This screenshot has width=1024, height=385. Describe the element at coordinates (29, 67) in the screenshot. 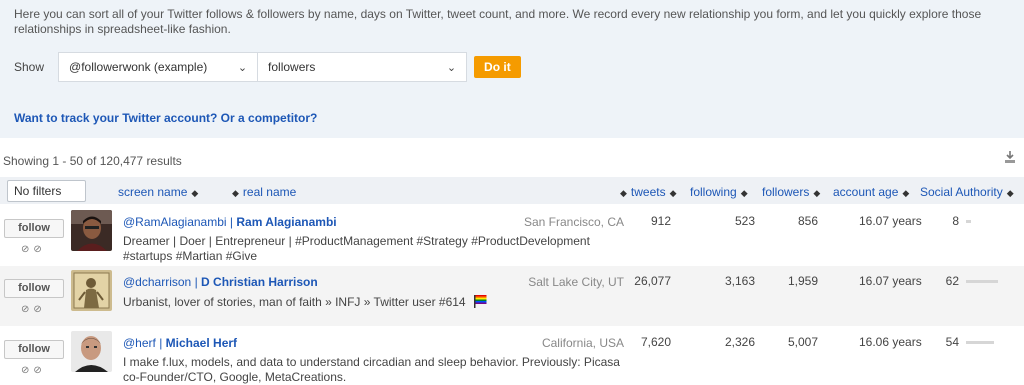

I see `show-label: Show` at that location.